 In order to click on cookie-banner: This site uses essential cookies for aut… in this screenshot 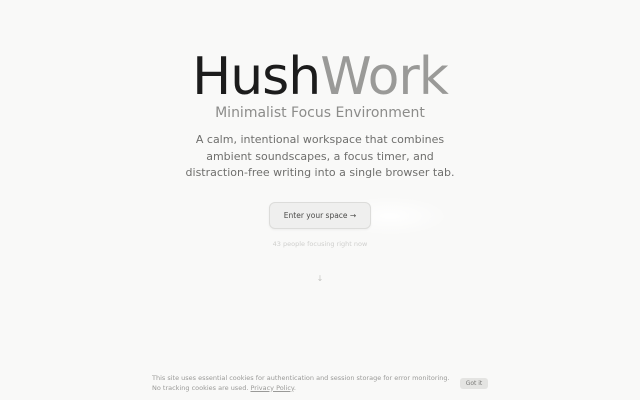, I will do `click(320, 384)`.